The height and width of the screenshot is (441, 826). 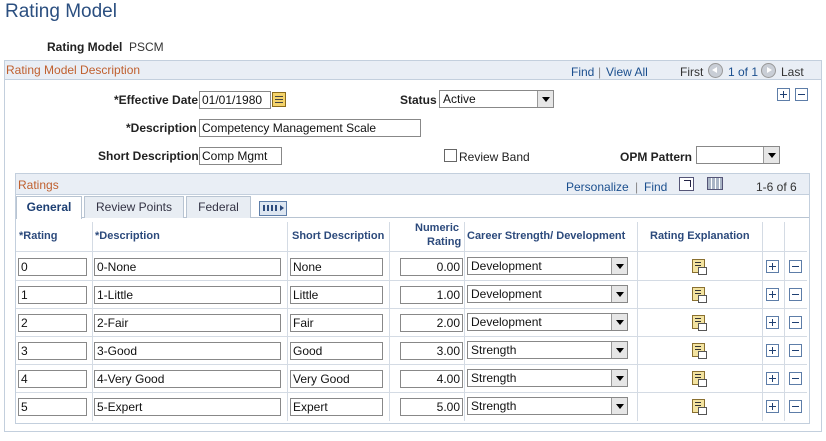 I want to click on tab-federal: Federal, so click(x=218, y=207).